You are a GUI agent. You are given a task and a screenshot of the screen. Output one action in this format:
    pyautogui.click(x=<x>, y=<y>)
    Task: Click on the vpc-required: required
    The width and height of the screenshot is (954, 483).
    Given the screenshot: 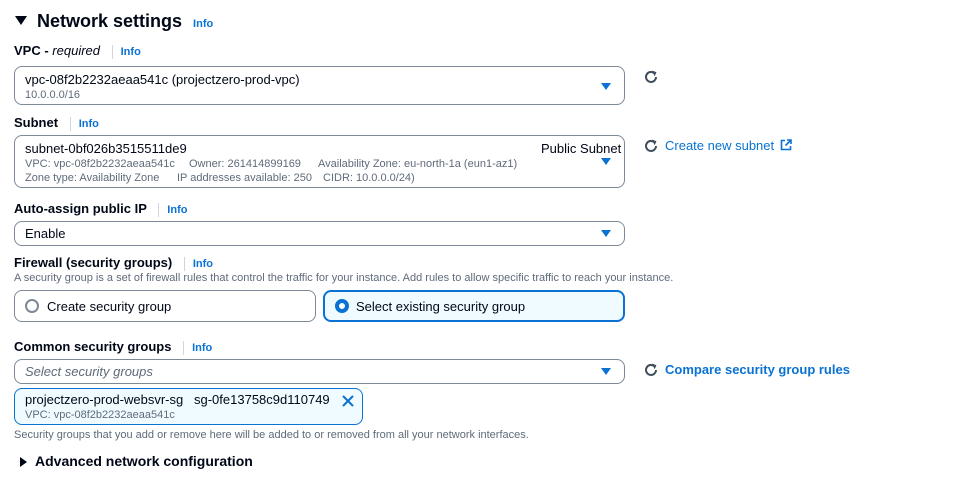 What is the action you would take?
    pyautogui.click(x=76, y=50)
    